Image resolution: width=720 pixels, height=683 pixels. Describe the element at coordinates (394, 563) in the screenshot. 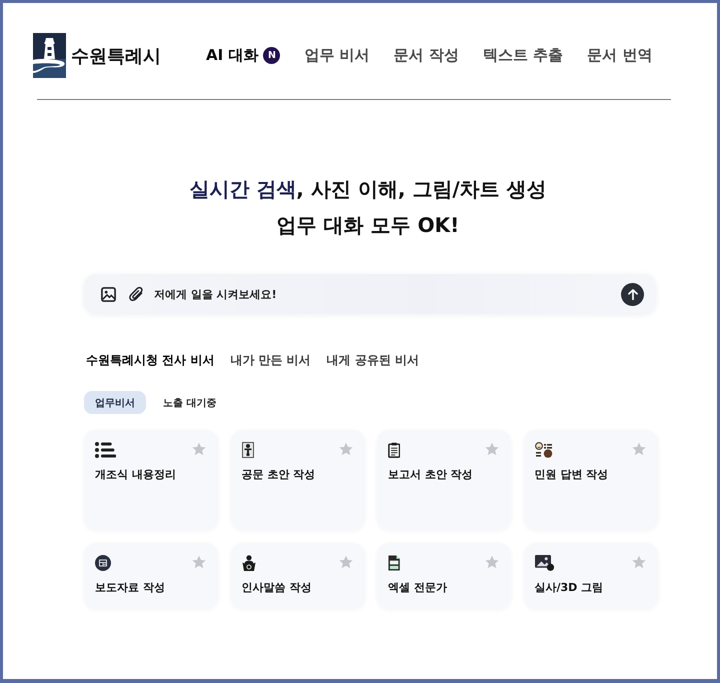

I see `spreadsheet-file-icon` at that location.